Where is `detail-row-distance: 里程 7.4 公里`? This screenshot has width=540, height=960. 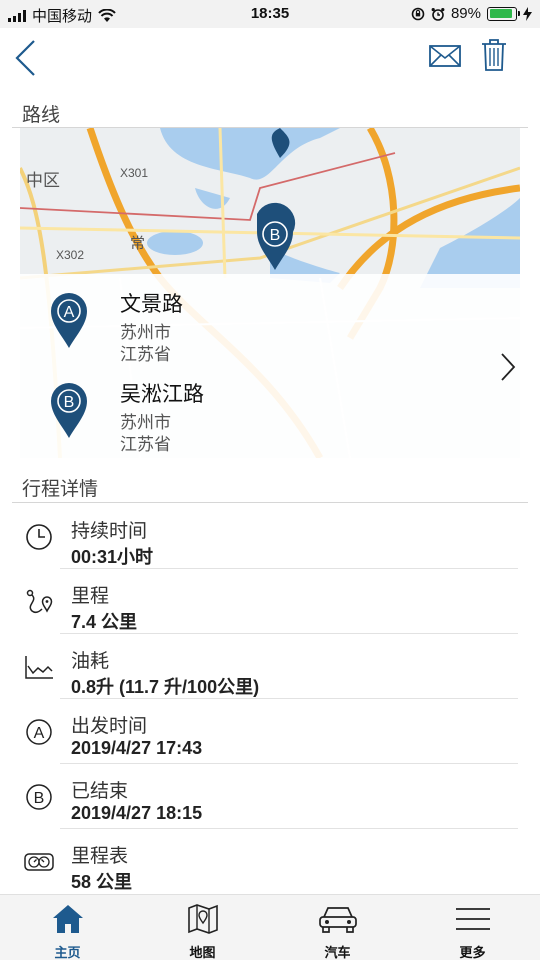 detail-row-distance: 里程 7.4 公里 is located at coordinates (265, 601).